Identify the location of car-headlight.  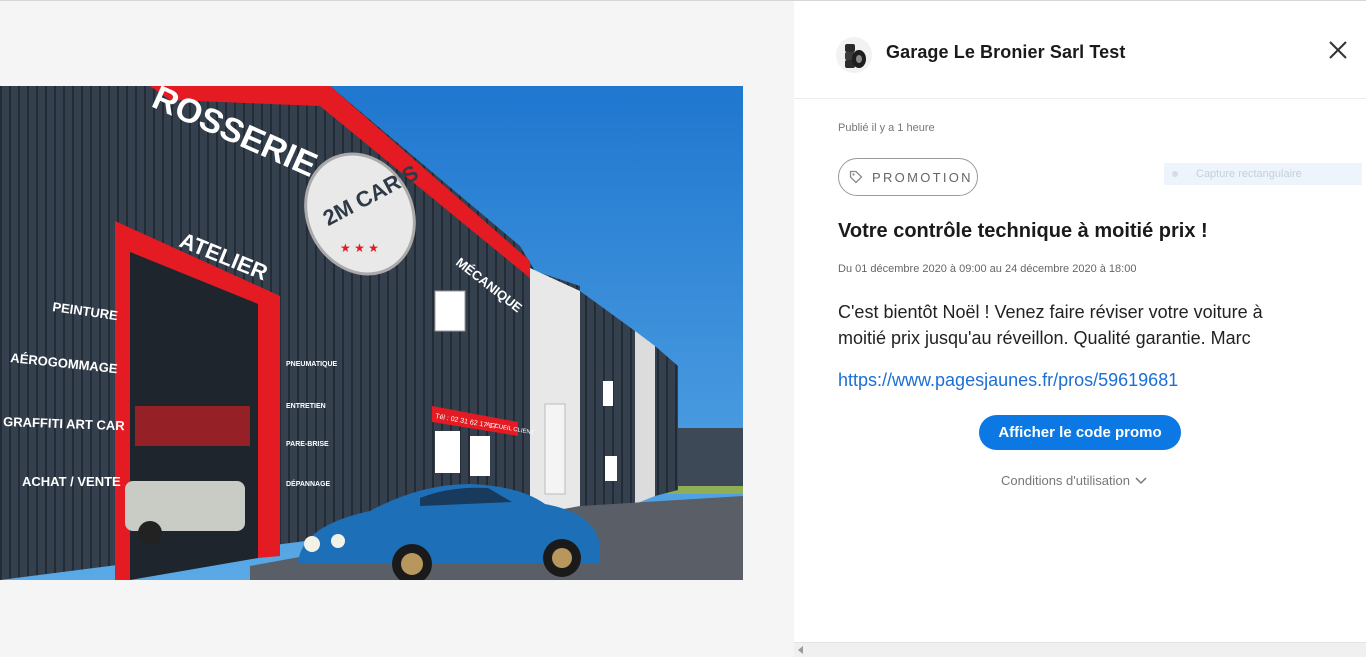
(312, 544).